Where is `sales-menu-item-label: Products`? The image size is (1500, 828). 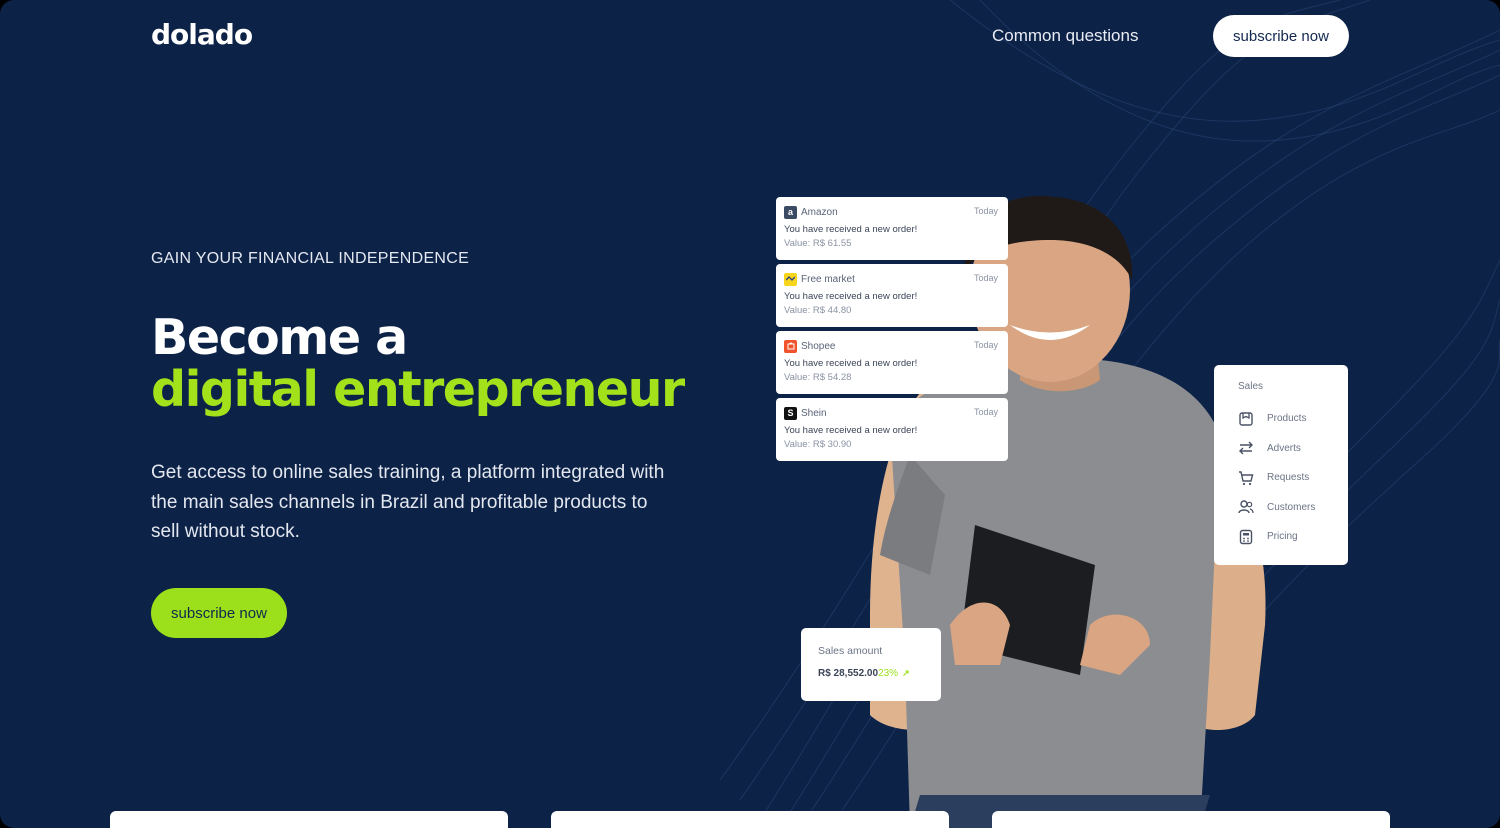 sales-menu-item-label: Products is located at coordinates (1287, 419).